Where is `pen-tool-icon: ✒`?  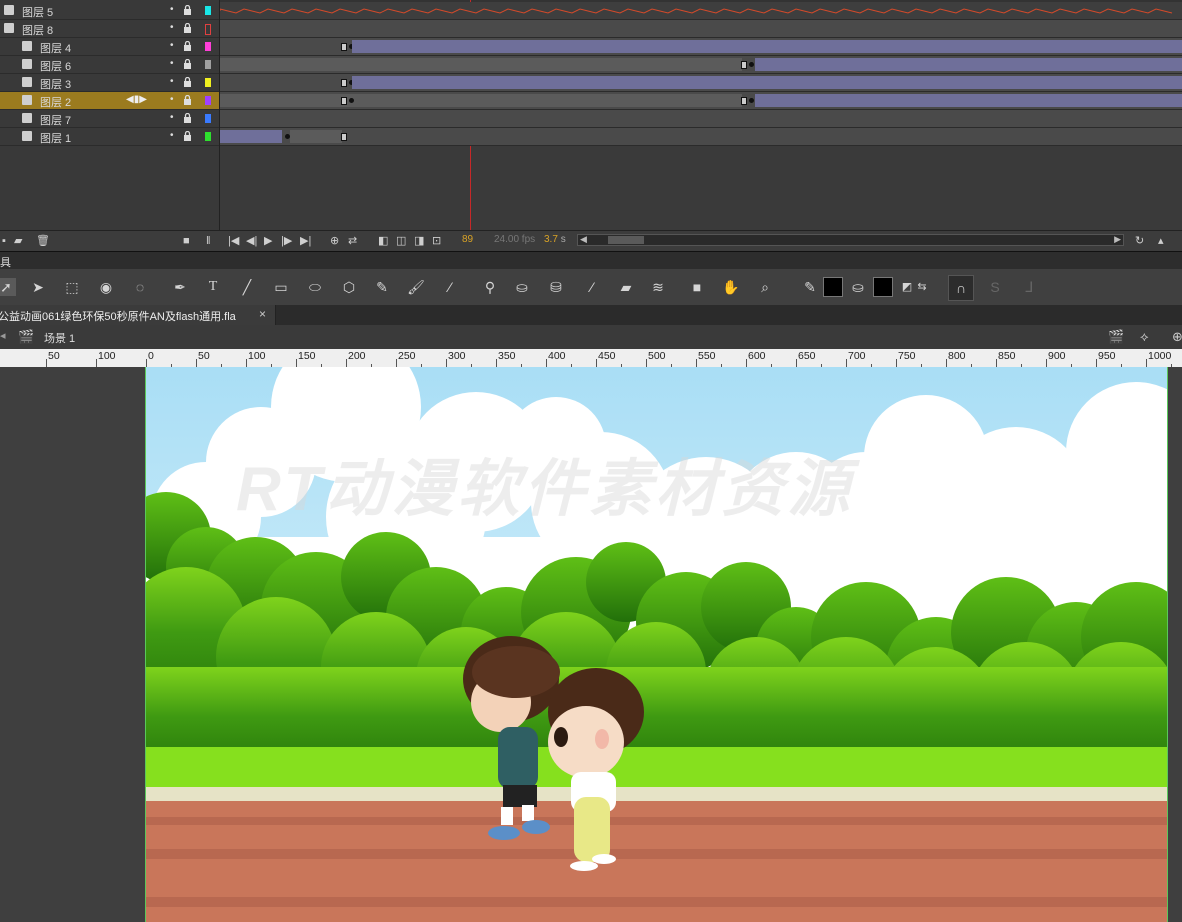
pen-tool-icon: ✒ is located at coordinates (180, 287).